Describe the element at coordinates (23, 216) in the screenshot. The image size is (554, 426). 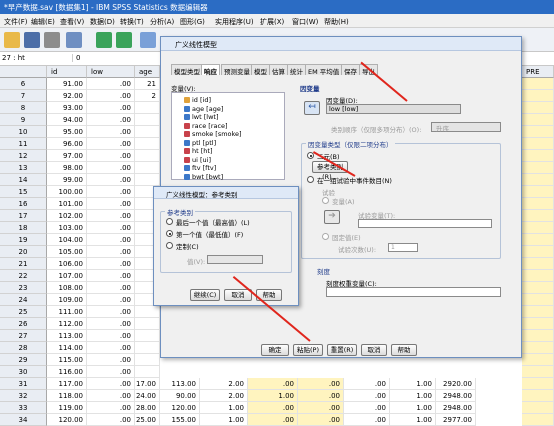
I see `row-header: 17` at that location.